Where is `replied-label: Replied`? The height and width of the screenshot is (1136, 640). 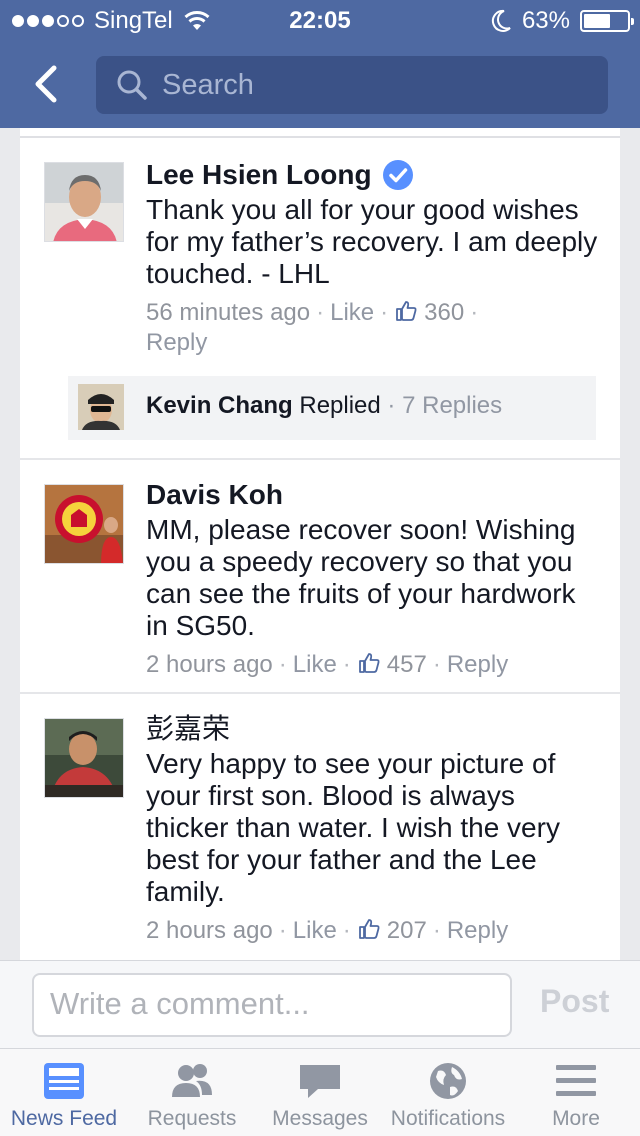 replied-label: Replied is located at coordinates (340, 405).